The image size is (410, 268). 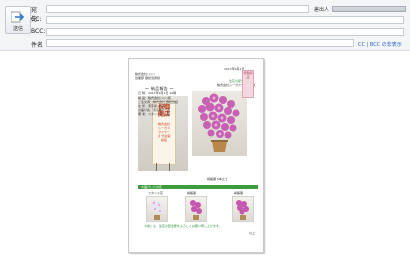 I want to click on orchid-illustration, so click(x=219, y=122).